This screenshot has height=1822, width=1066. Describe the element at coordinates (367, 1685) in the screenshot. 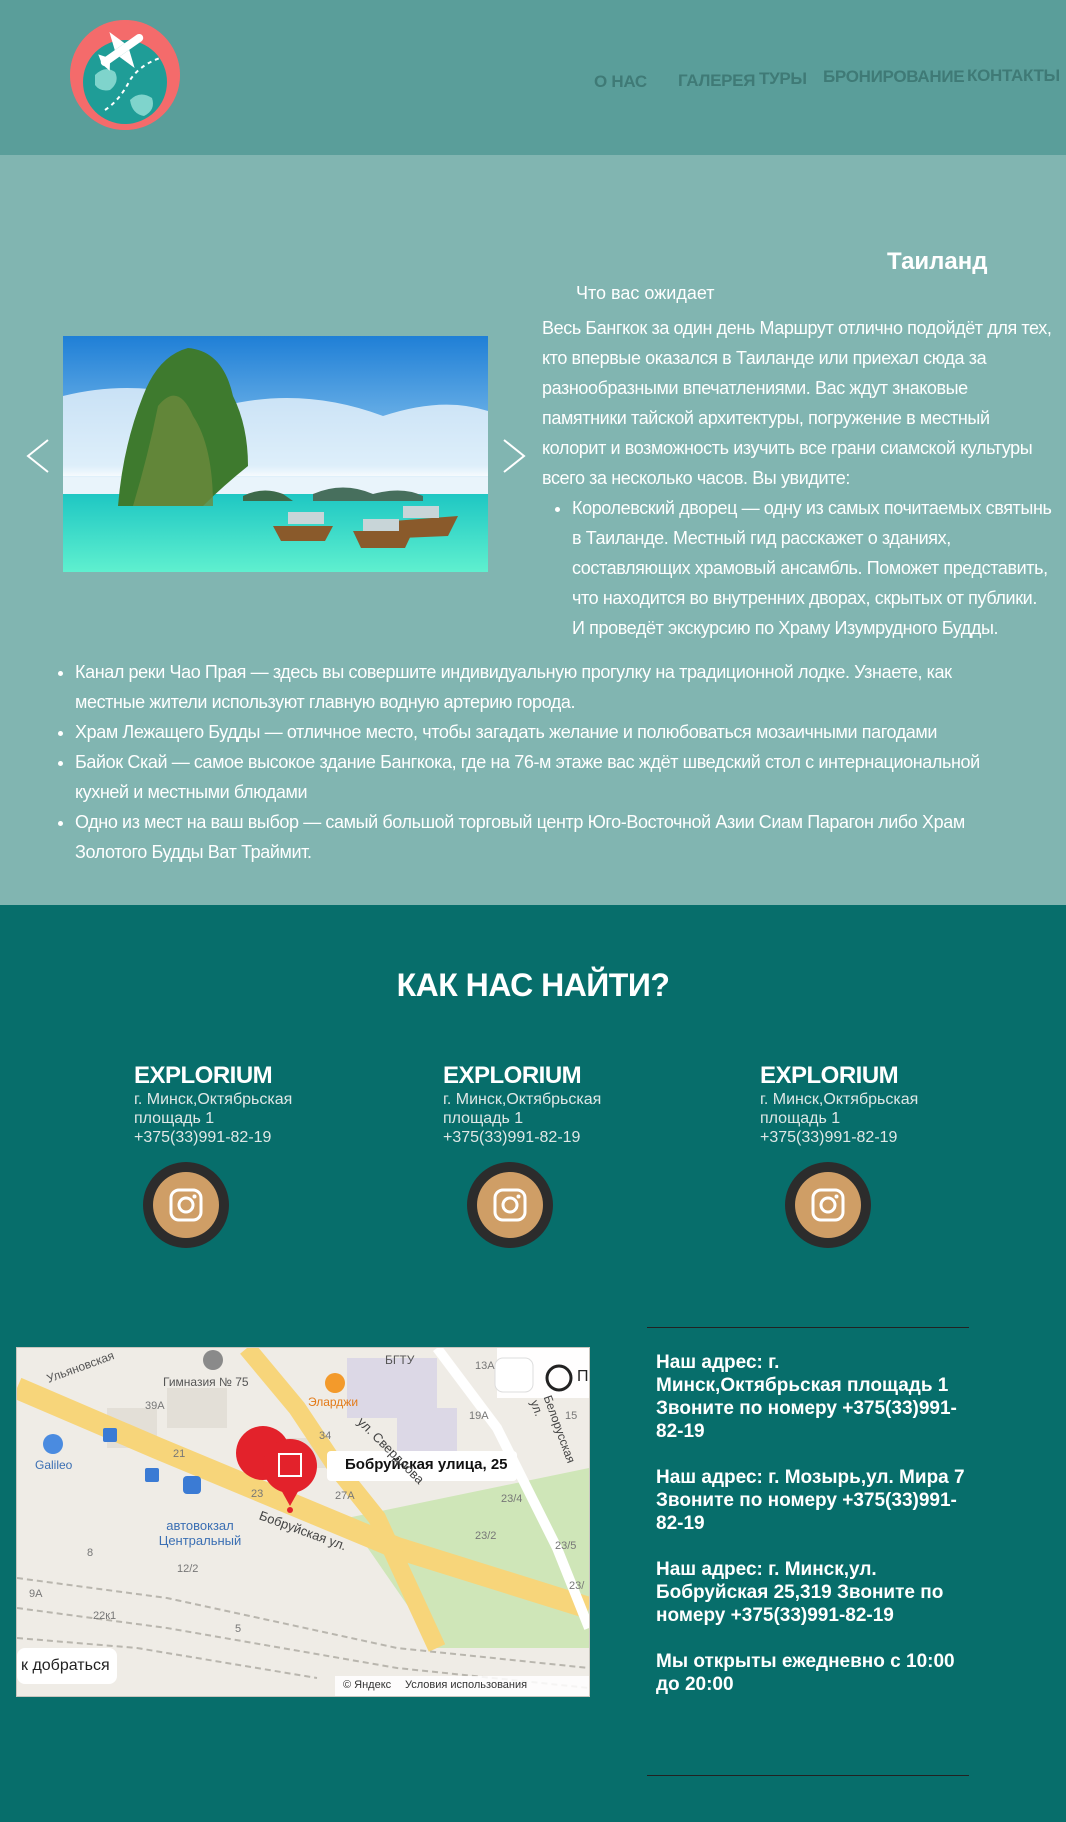

I see `map-attribution: © Яндекс` at that location.